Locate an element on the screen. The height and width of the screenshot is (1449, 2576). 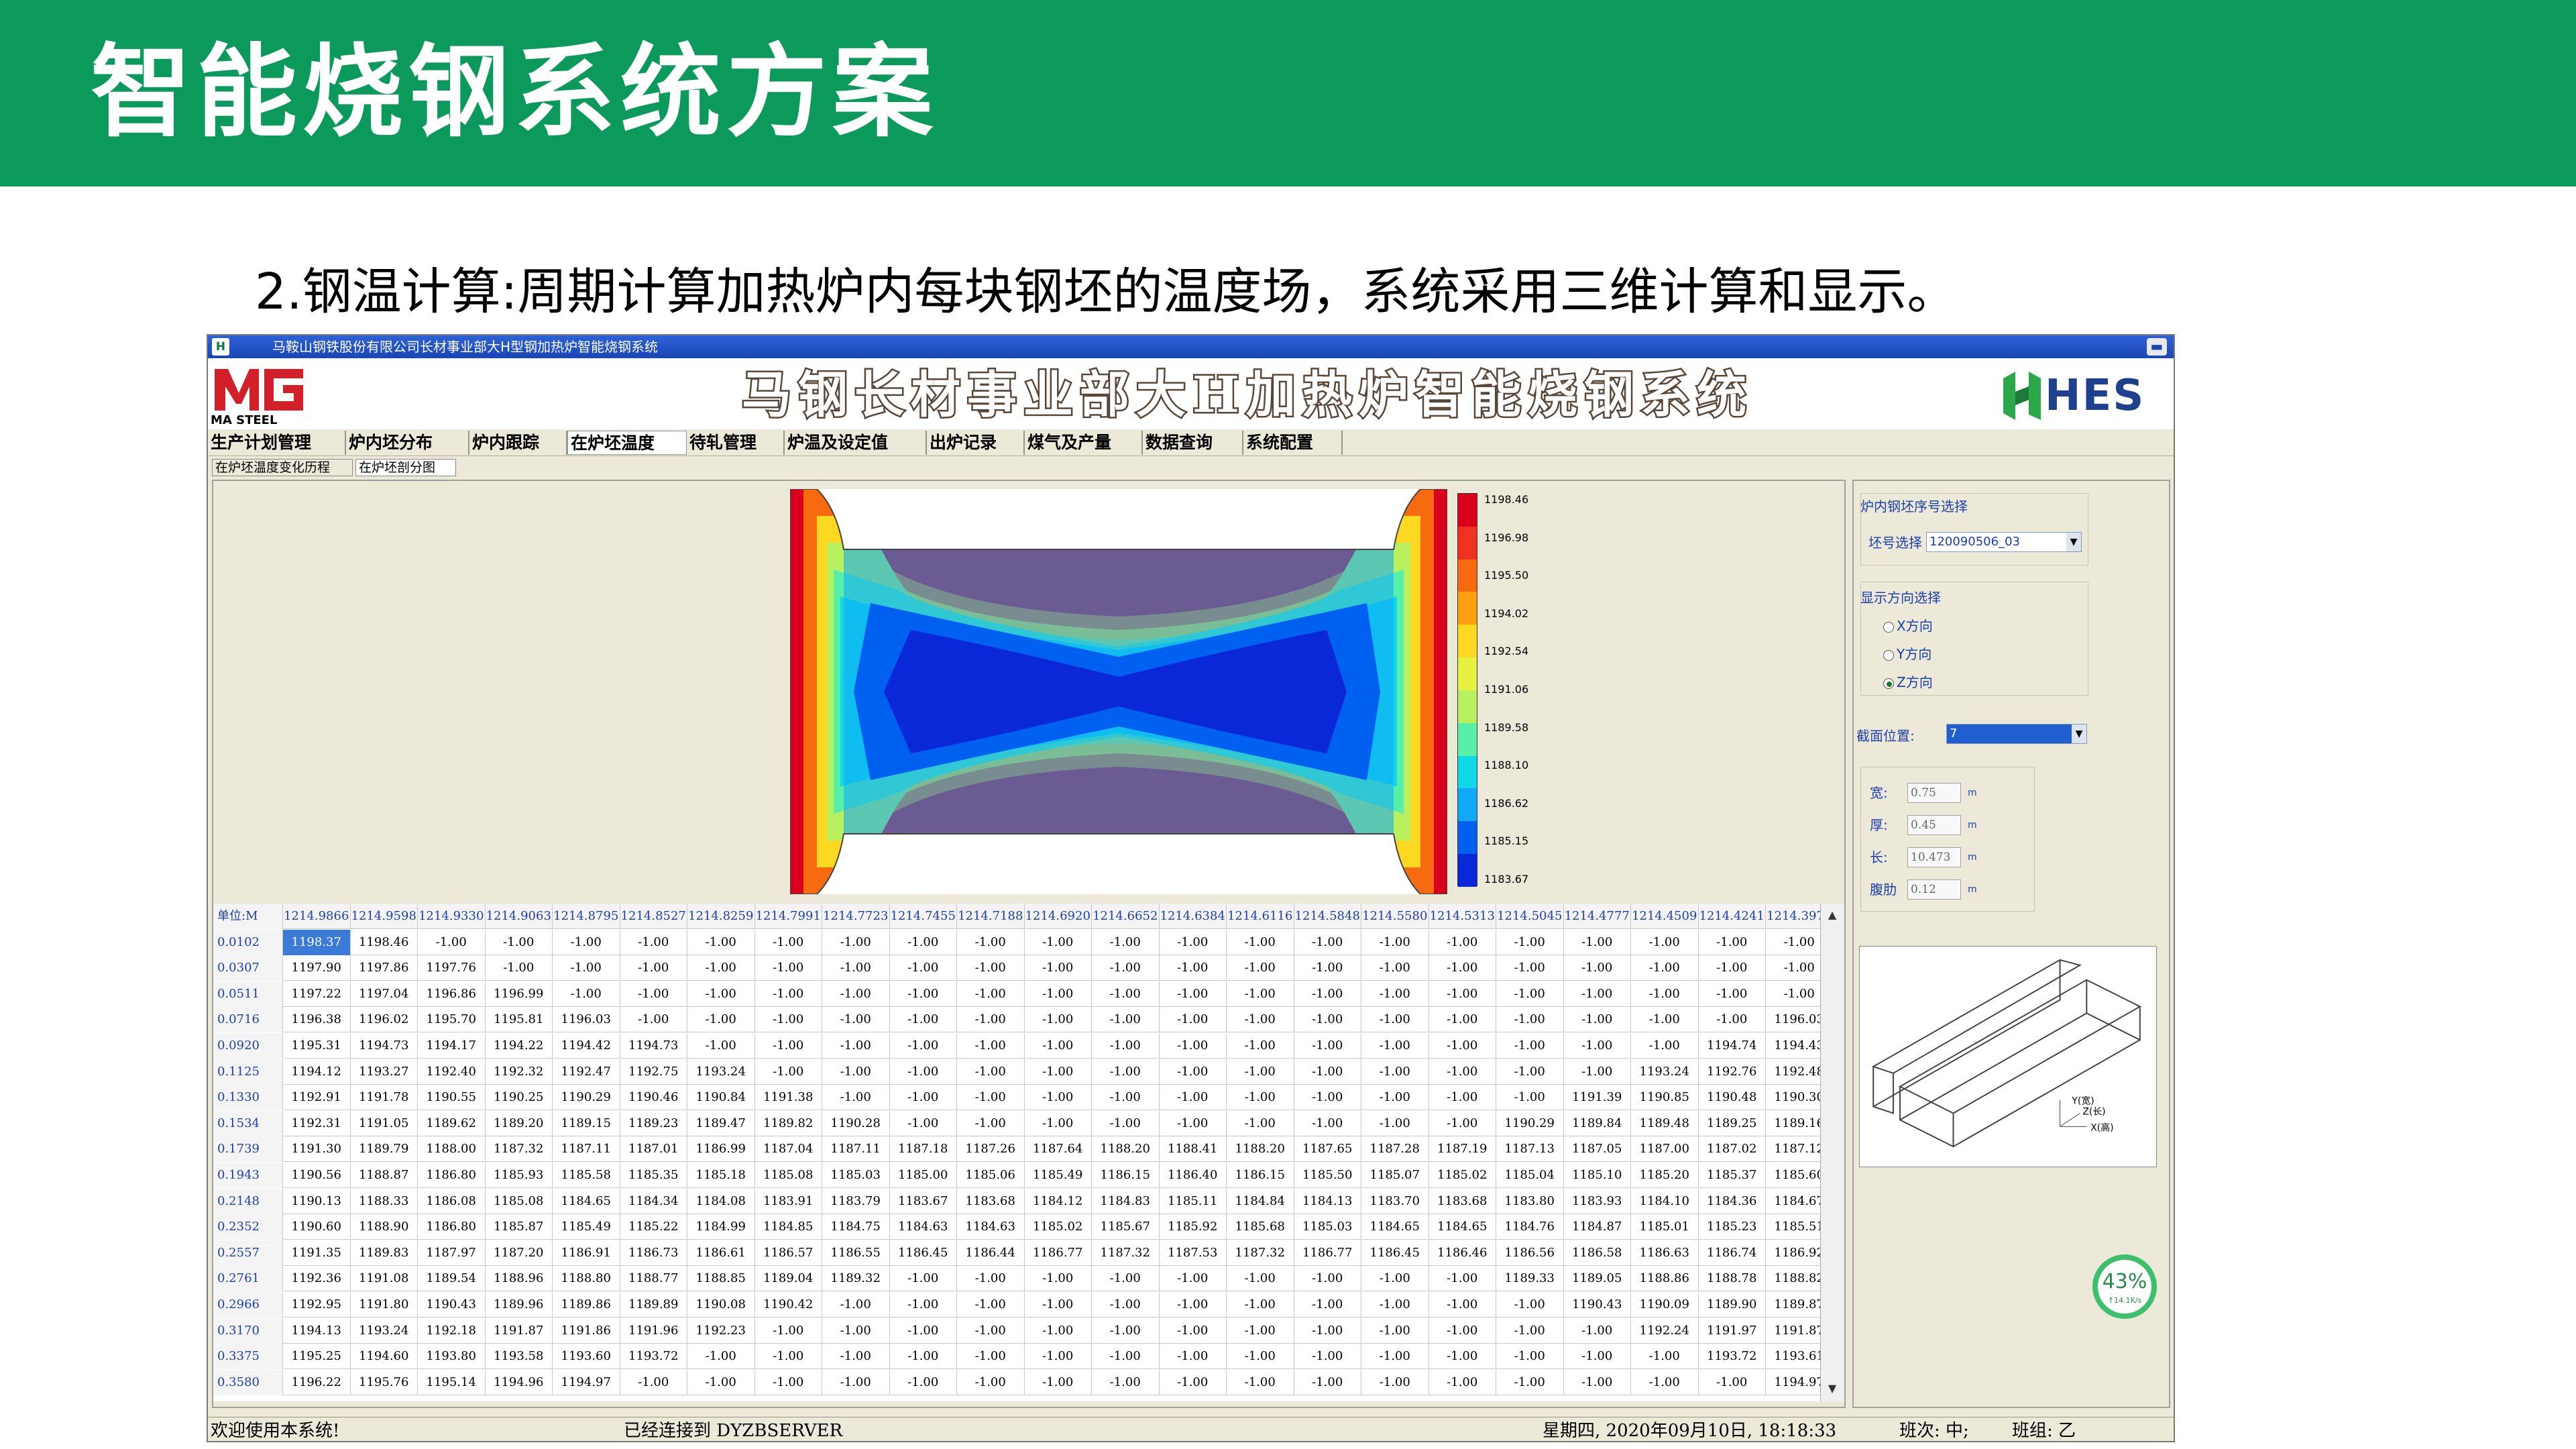
menu-item-8: 数据查询 is located at coordinates (1193, 443).